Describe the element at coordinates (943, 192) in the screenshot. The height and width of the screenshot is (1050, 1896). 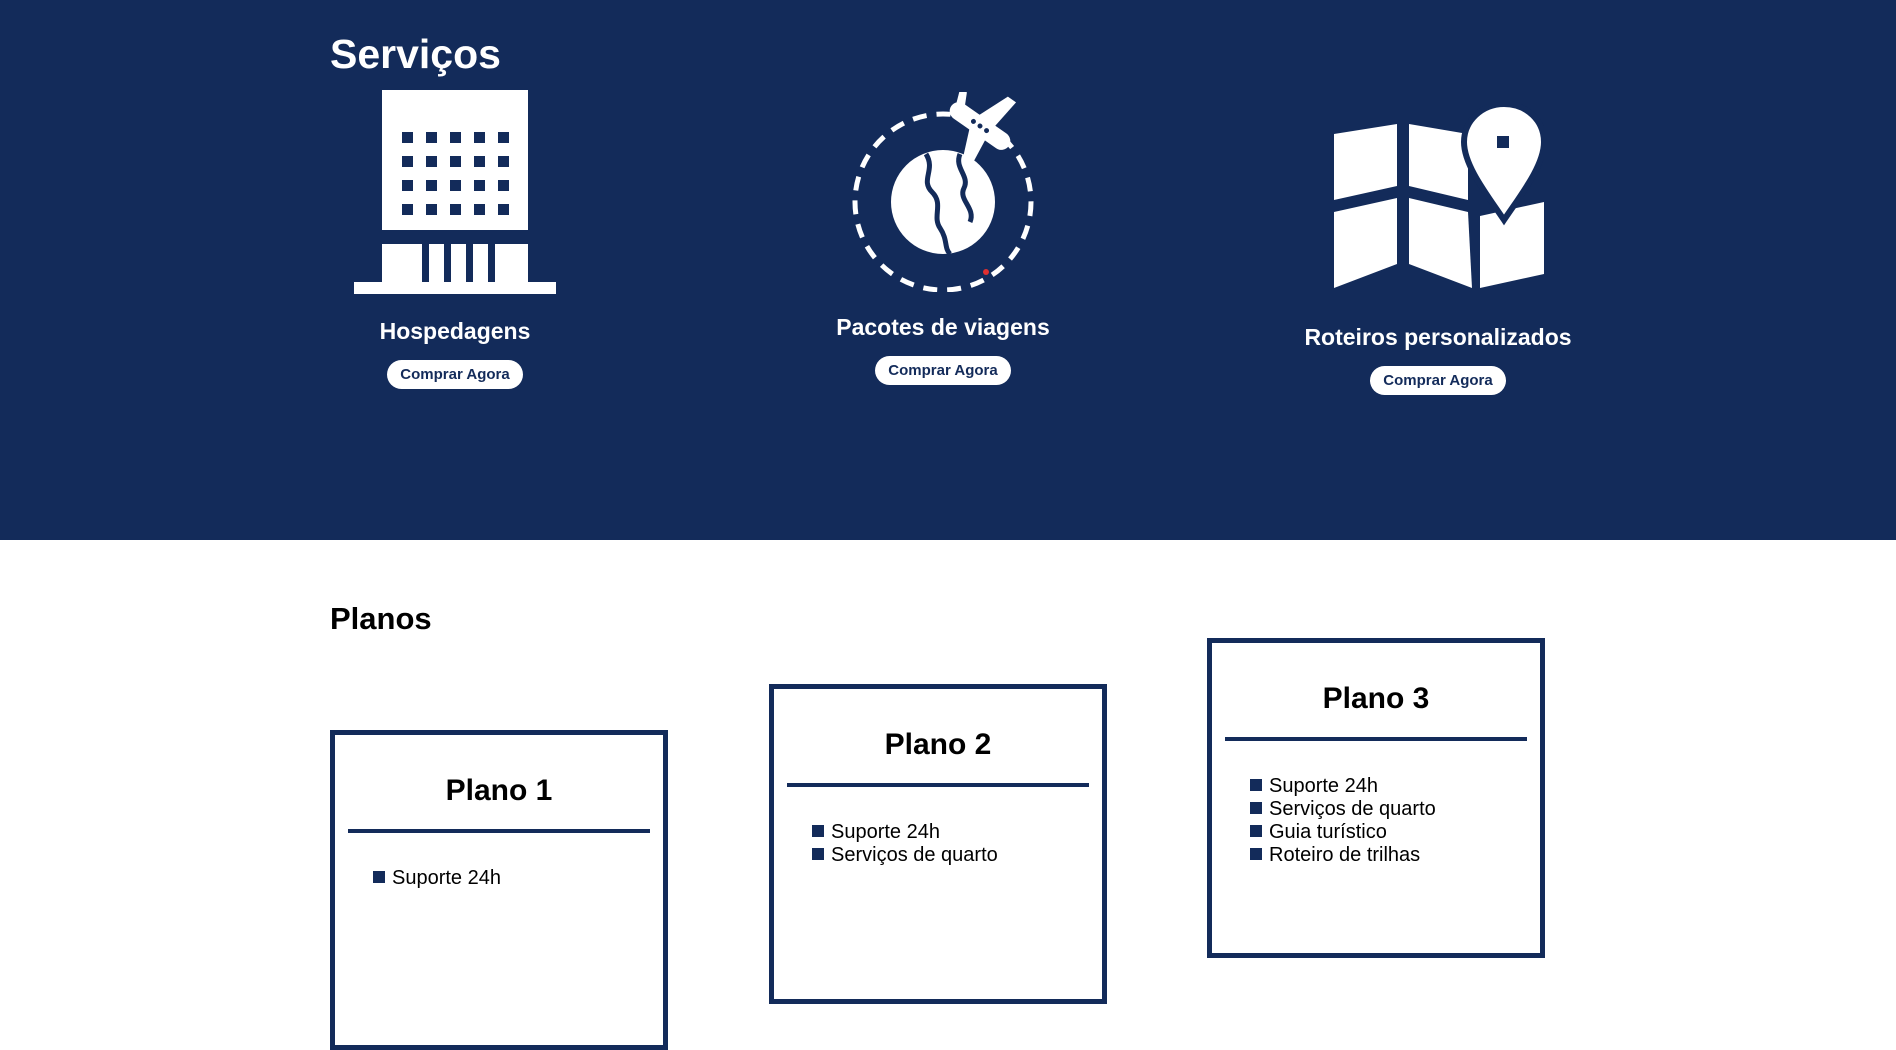
I see `globe-airplane-icon` at that location.